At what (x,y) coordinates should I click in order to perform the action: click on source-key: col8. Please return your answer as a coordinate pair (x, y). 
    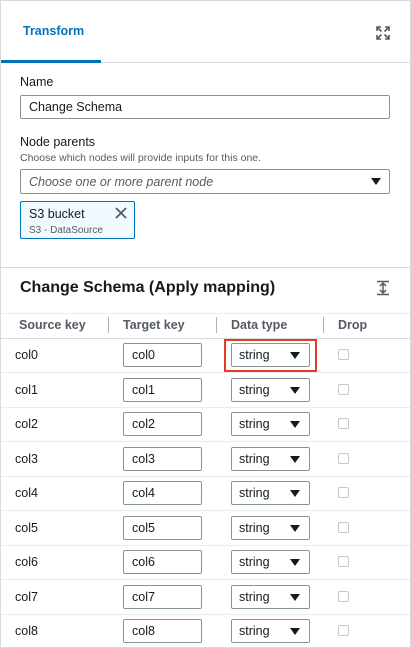
    Looking at the image, I should click on (26, 631).